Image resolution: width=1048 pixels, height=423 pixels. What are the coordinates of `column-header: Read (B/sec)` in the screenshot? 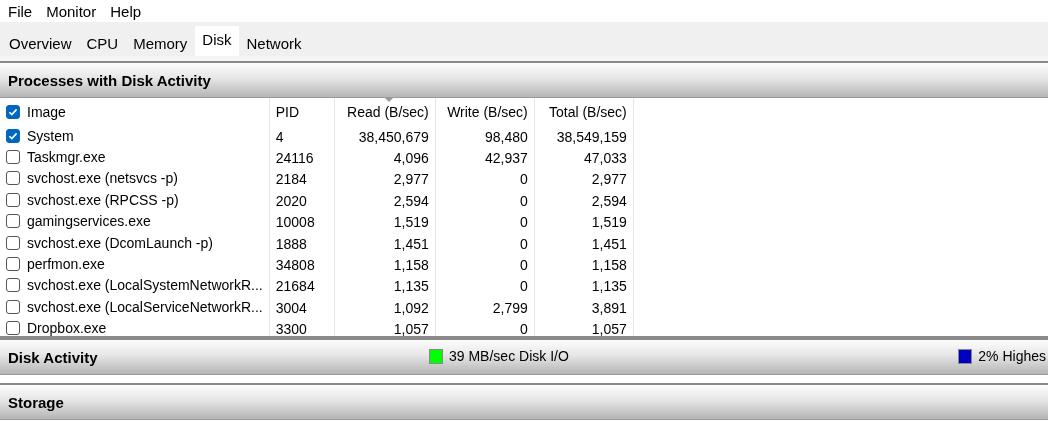 It's located at (385, 112).